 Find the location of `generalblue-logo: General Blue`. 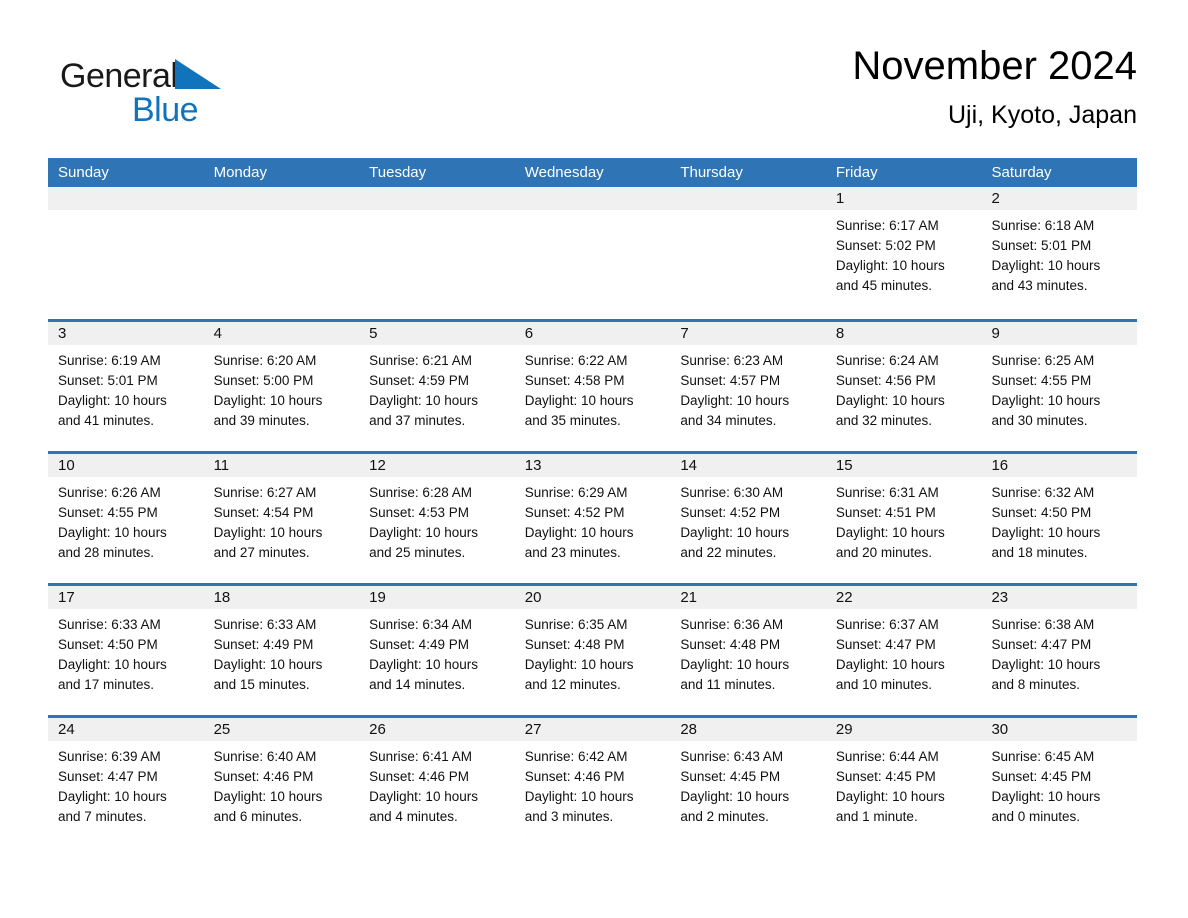

generalblue-logo: General Blue is located at coordinates (160, 94).